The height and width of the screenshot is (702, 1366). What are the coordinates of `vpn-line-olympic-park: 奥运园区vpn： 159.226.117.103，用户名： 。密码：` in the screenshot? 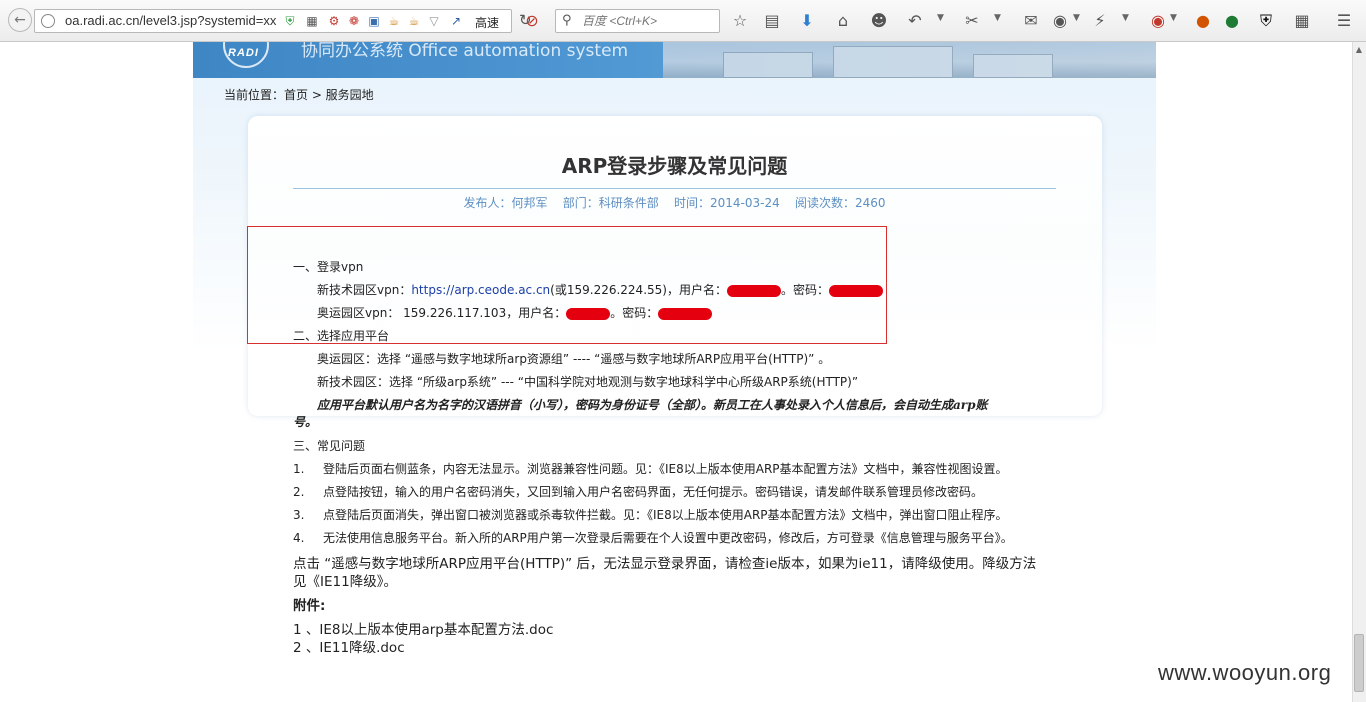 It's located at (515, 312).